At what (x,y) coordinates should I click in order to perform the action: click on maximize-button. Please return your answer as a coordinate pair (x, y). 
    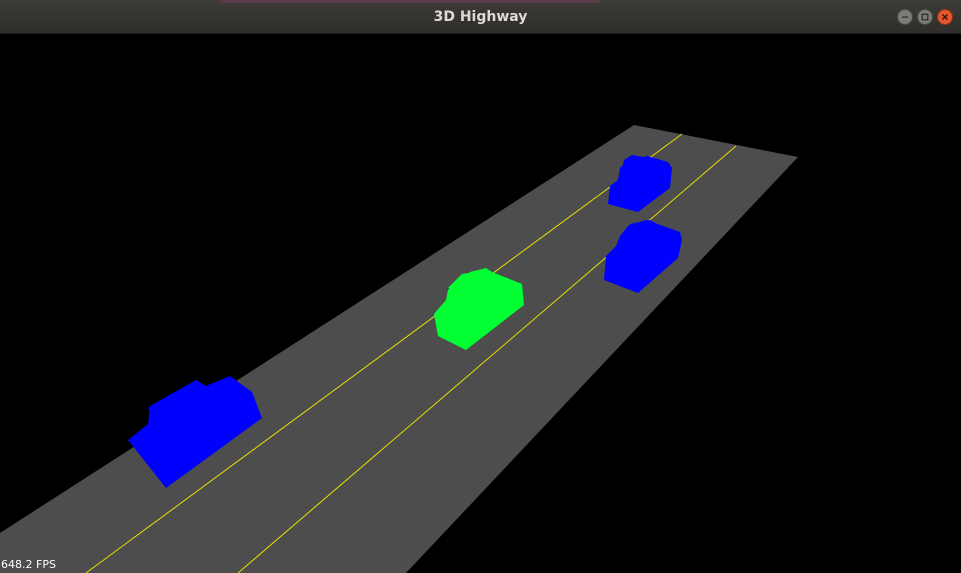
    Looking at the image, I should click on (925, 17).